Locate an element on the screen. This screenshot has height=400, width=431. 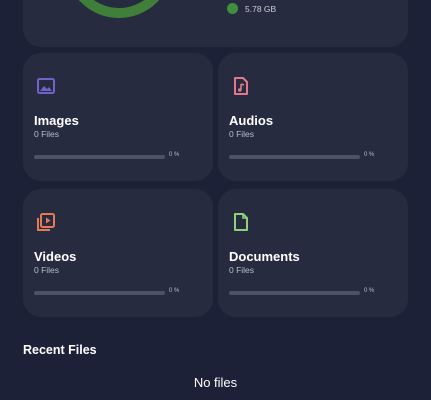
document-icon is located at coordinates (241, 222).